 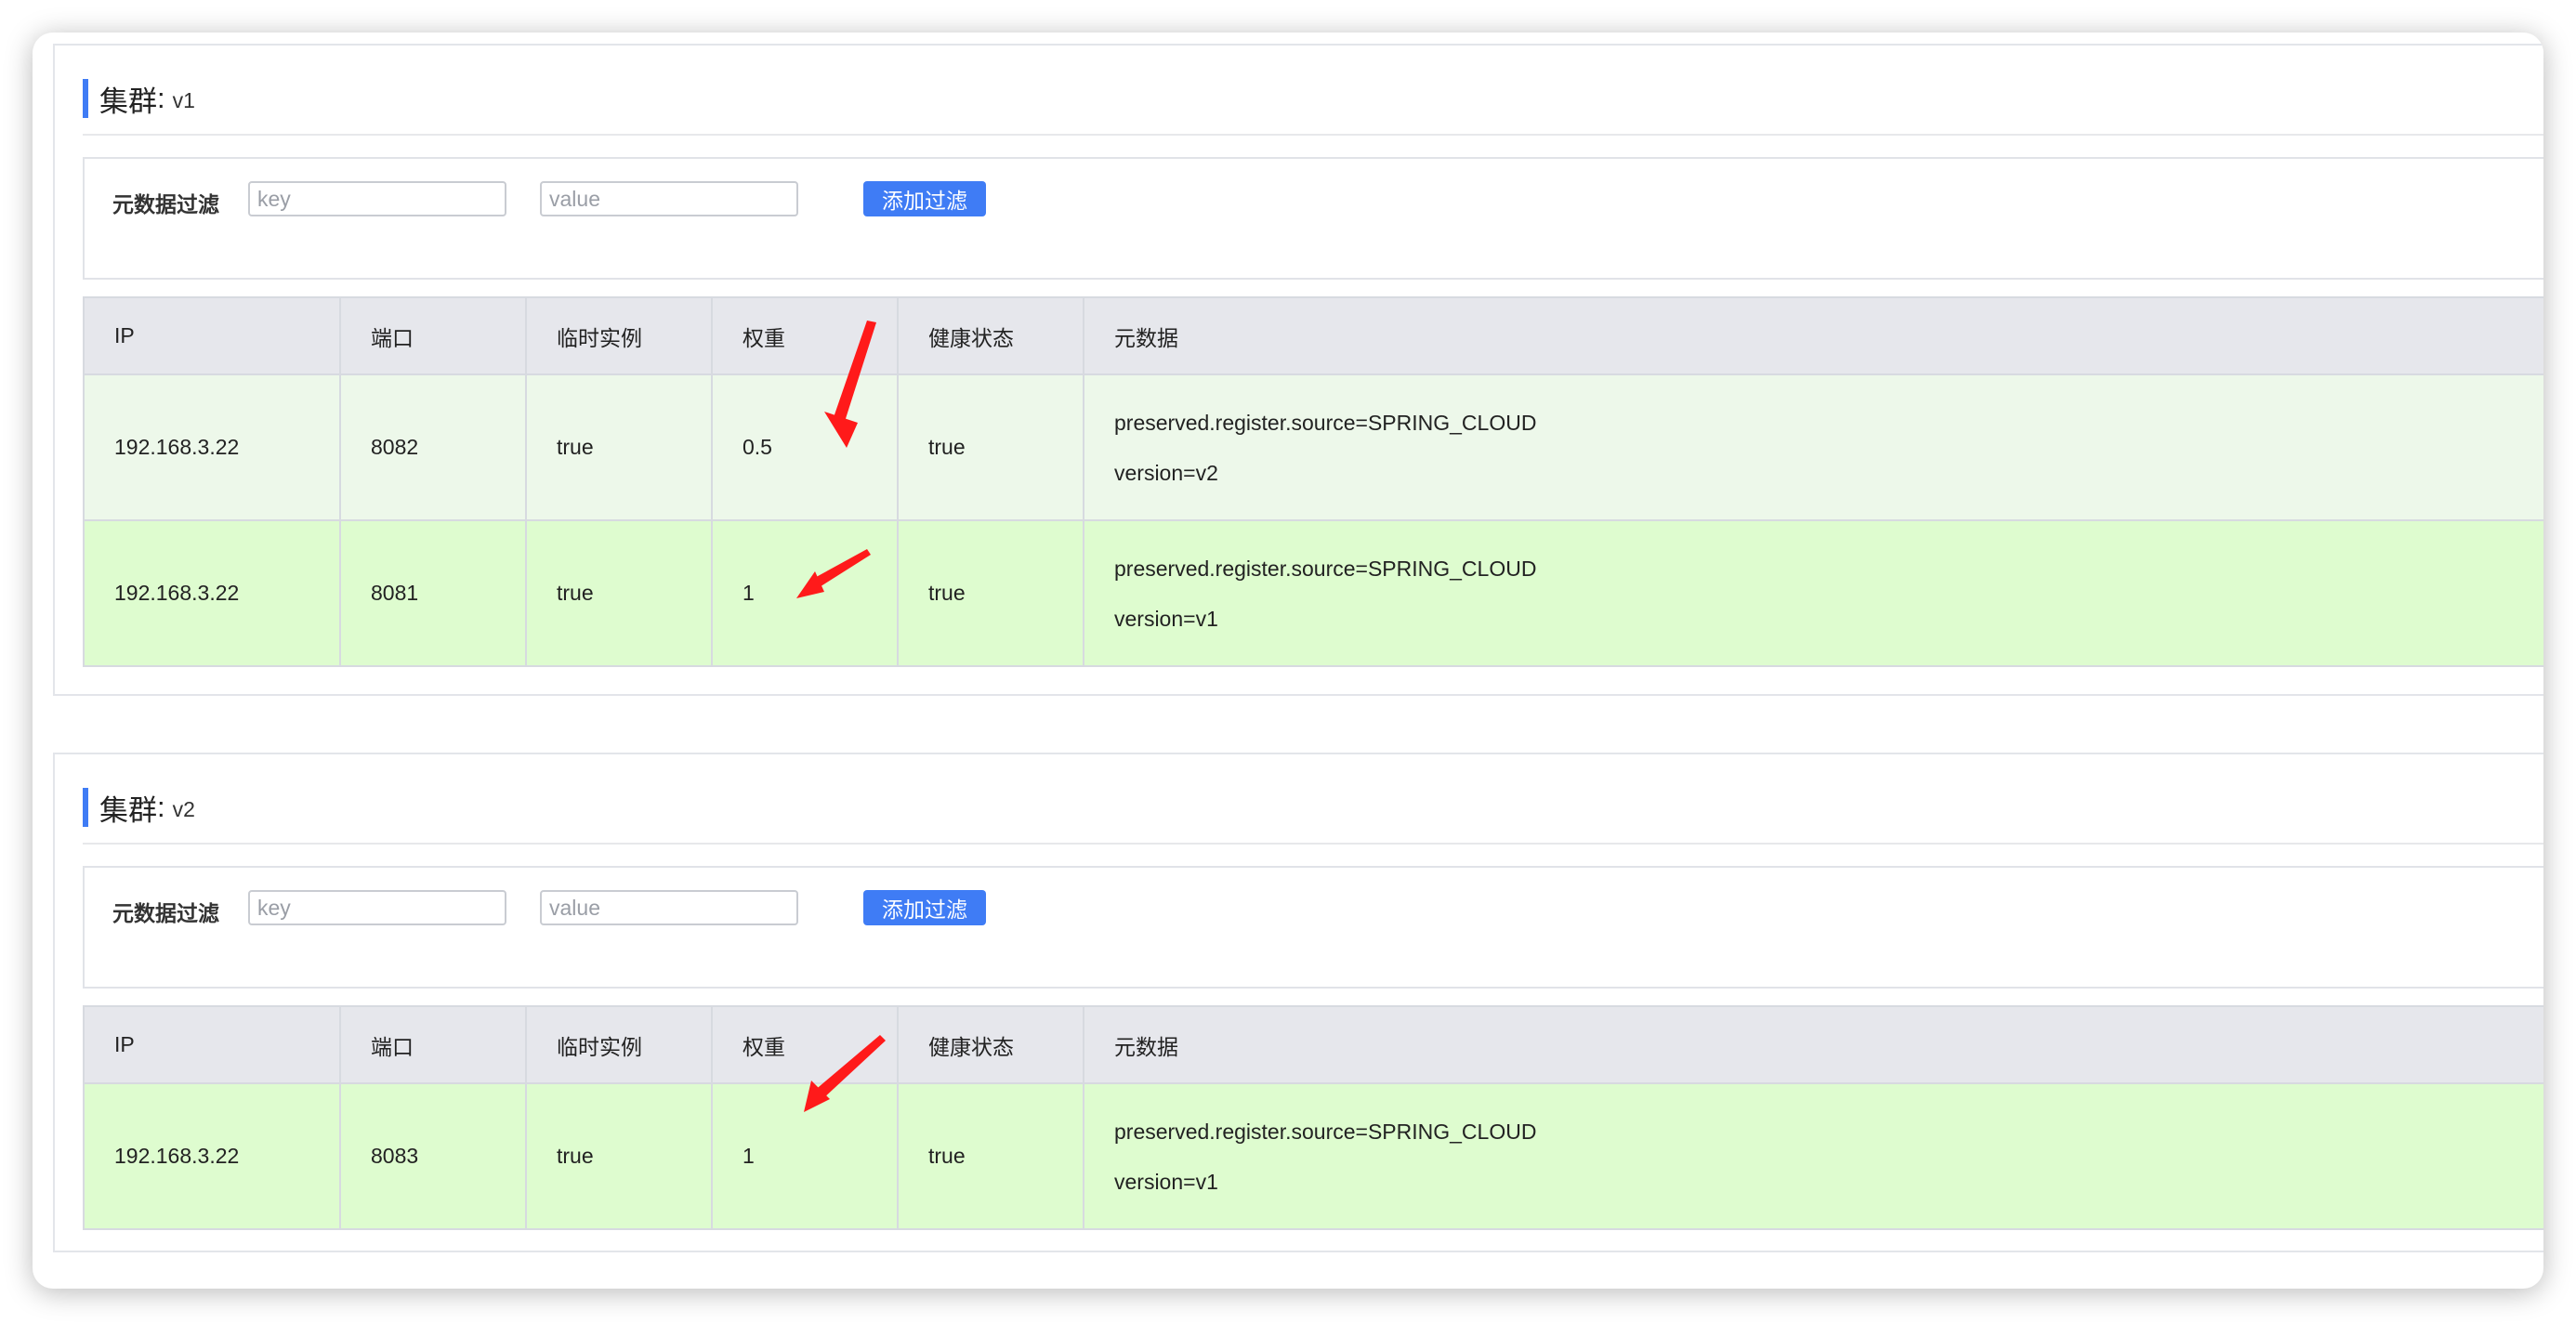 What do you see at coordinates (433, 447) in the screenshot?
I see `cell-port: 8082` at bounding box center [433, 447].